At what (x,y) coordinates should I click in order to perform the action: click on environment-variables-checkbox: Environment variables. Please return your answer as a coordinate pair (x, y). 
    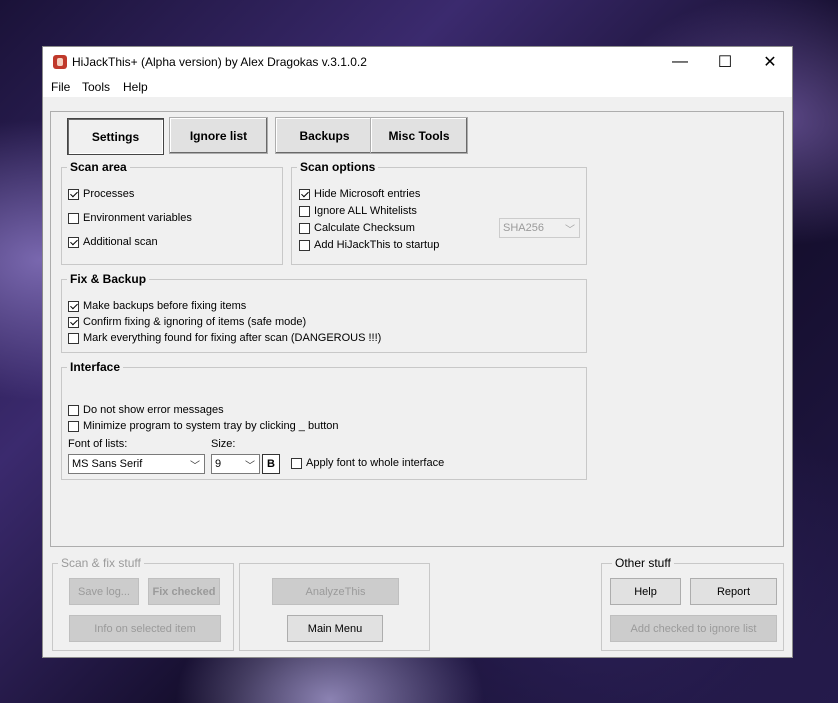
    Looking at the image, I should click on (130, 218).